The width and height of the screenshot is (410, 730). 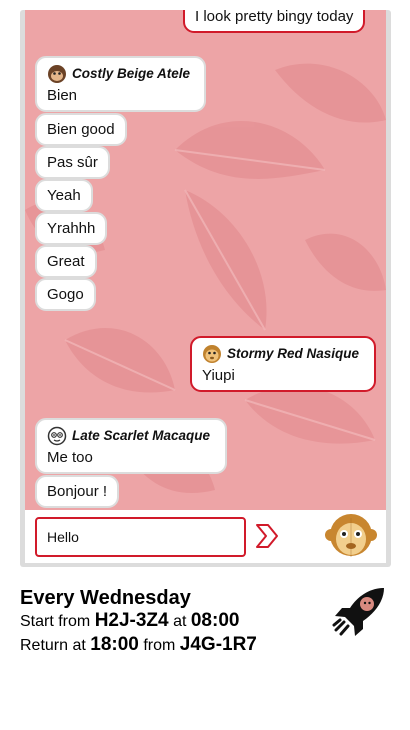 I want to click on message-text: Great, so click(x=66, y=261).